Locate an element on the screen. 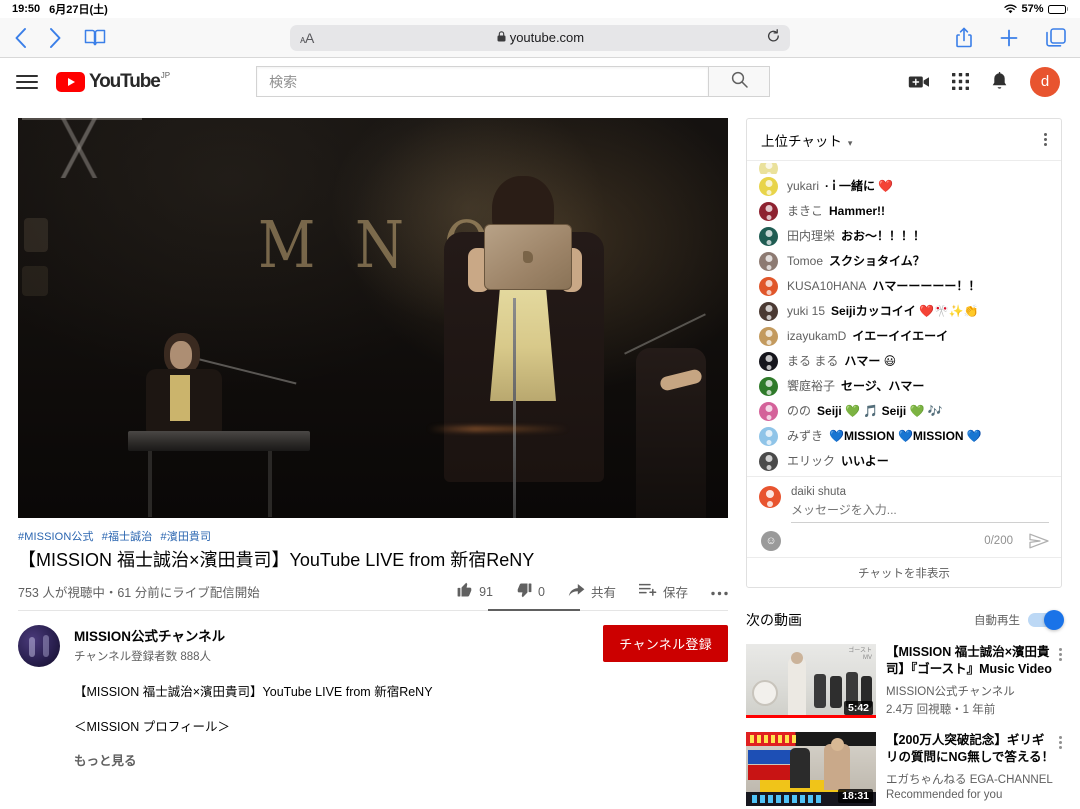  autoplay-toggle is located at coordinates (1046, 620).